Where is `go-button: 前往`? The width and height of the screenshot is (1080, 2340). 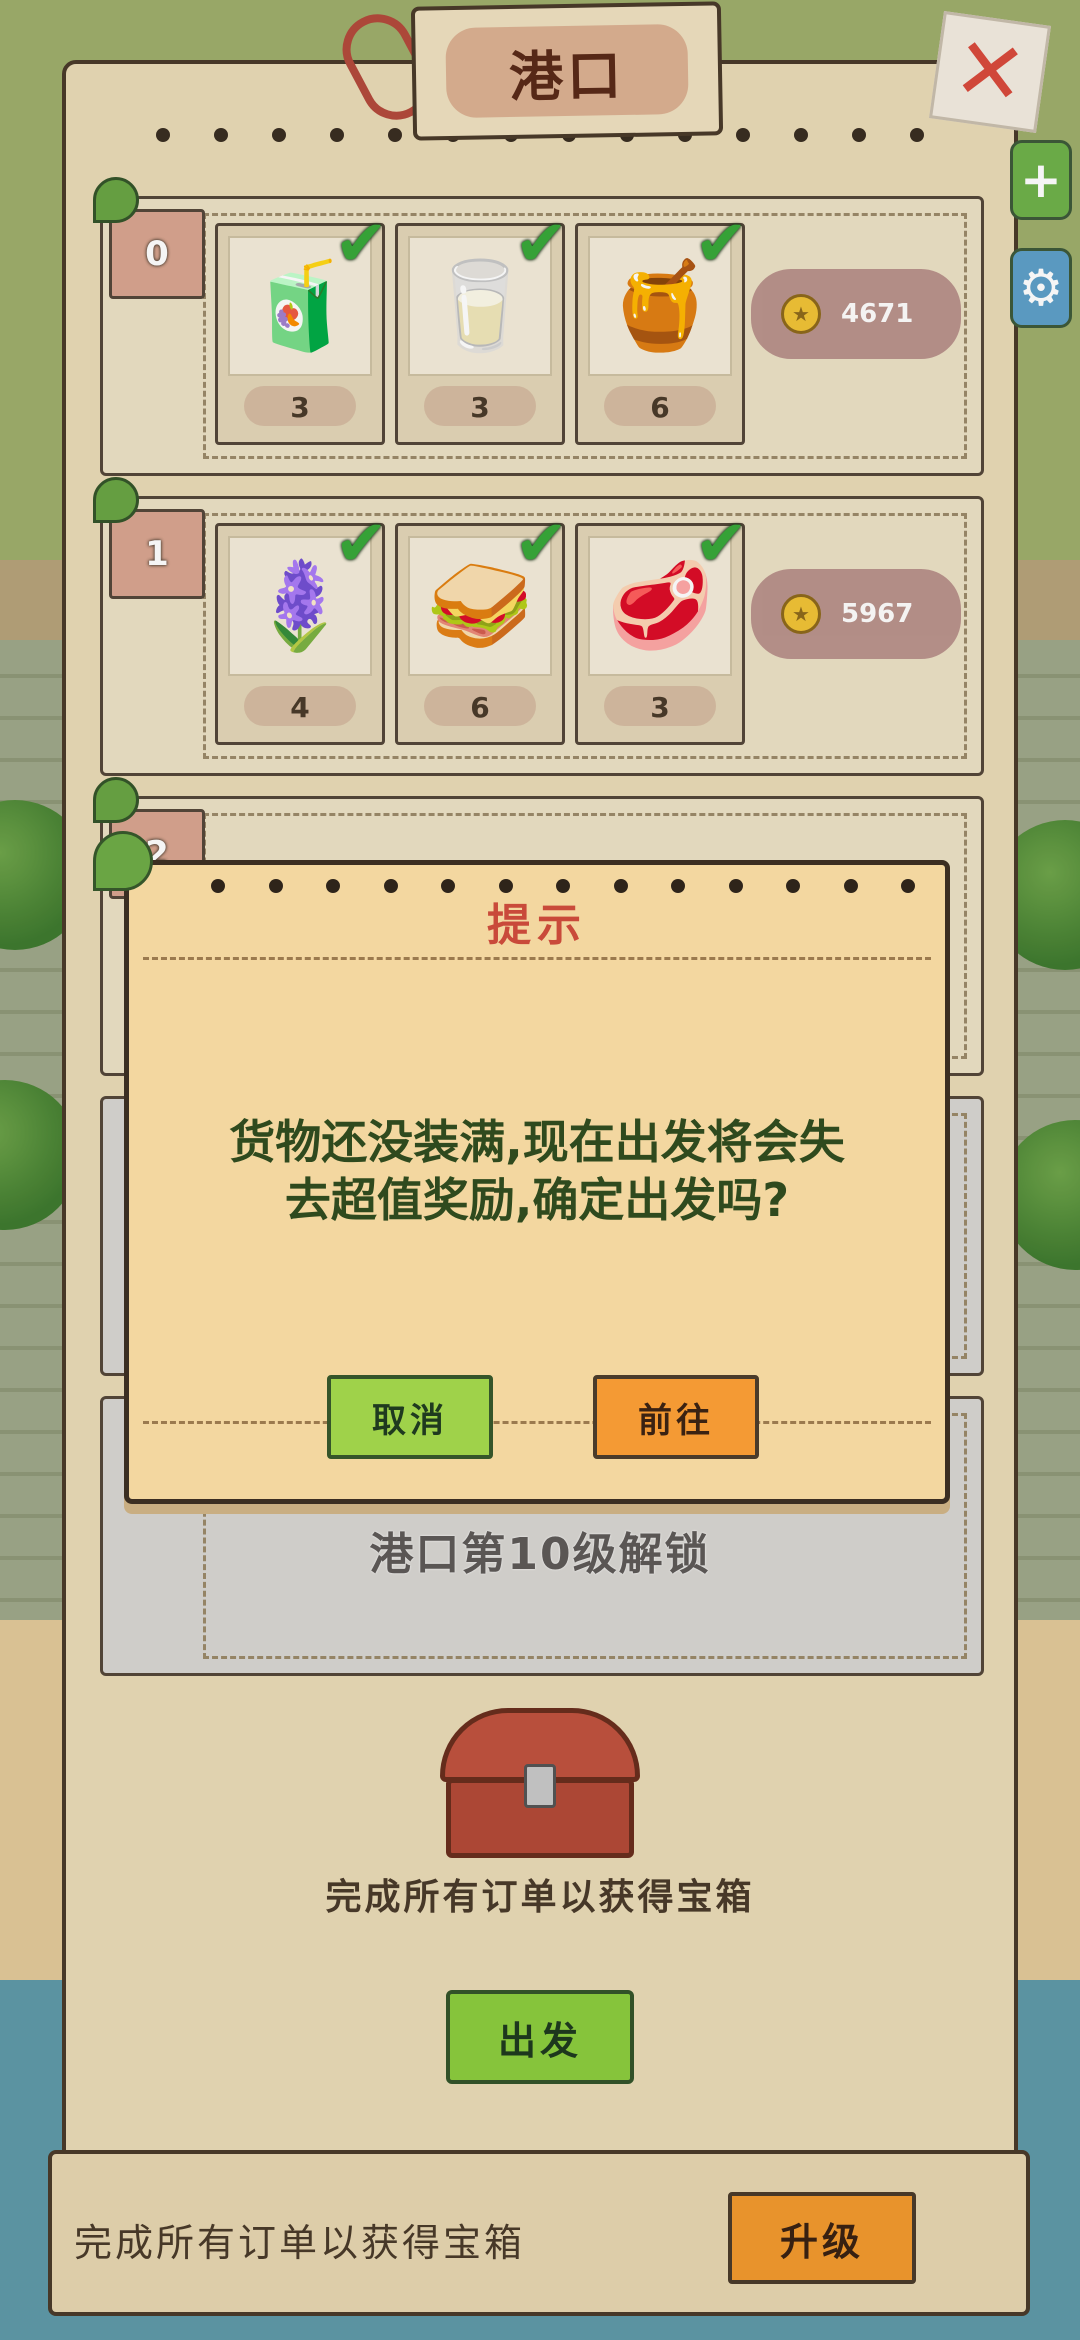 go-button: 前往 is located at coordinates (676, 1417).